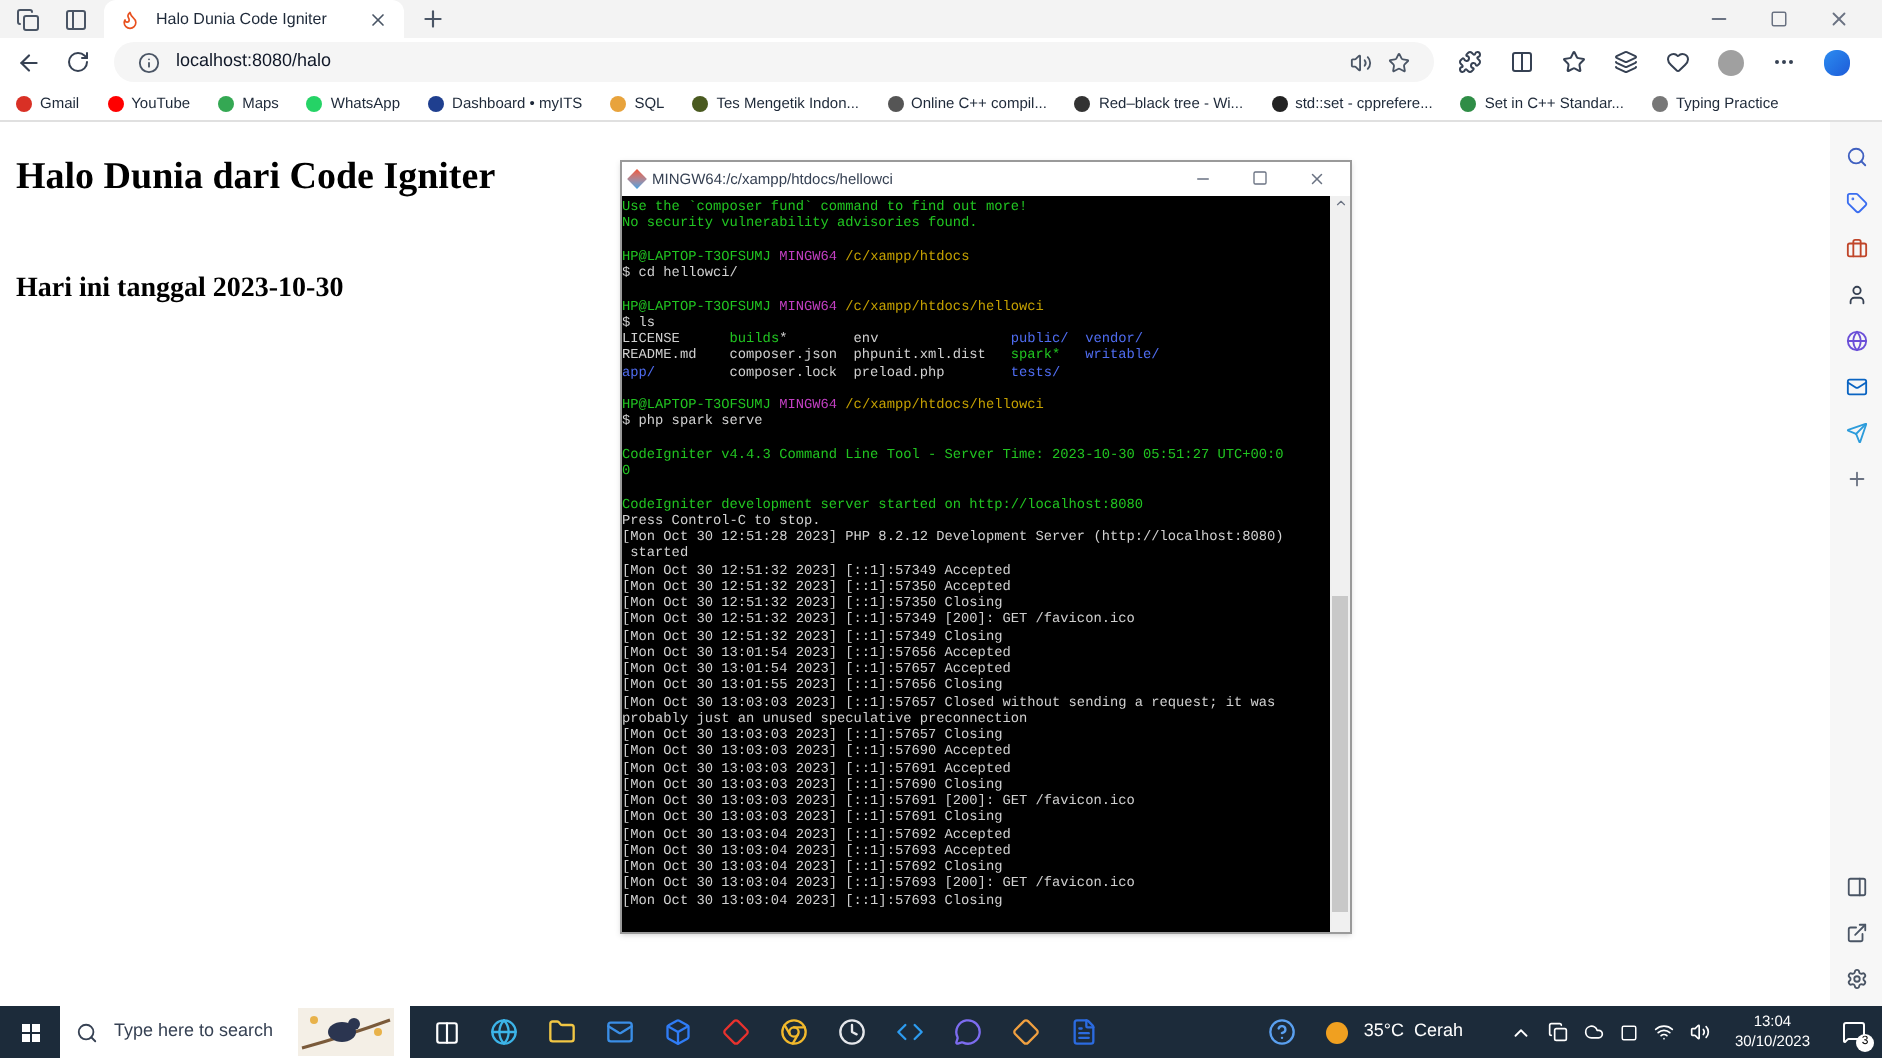 The image size is (1882, 1058). I want to click on settings-icon, so click(1856, 979).